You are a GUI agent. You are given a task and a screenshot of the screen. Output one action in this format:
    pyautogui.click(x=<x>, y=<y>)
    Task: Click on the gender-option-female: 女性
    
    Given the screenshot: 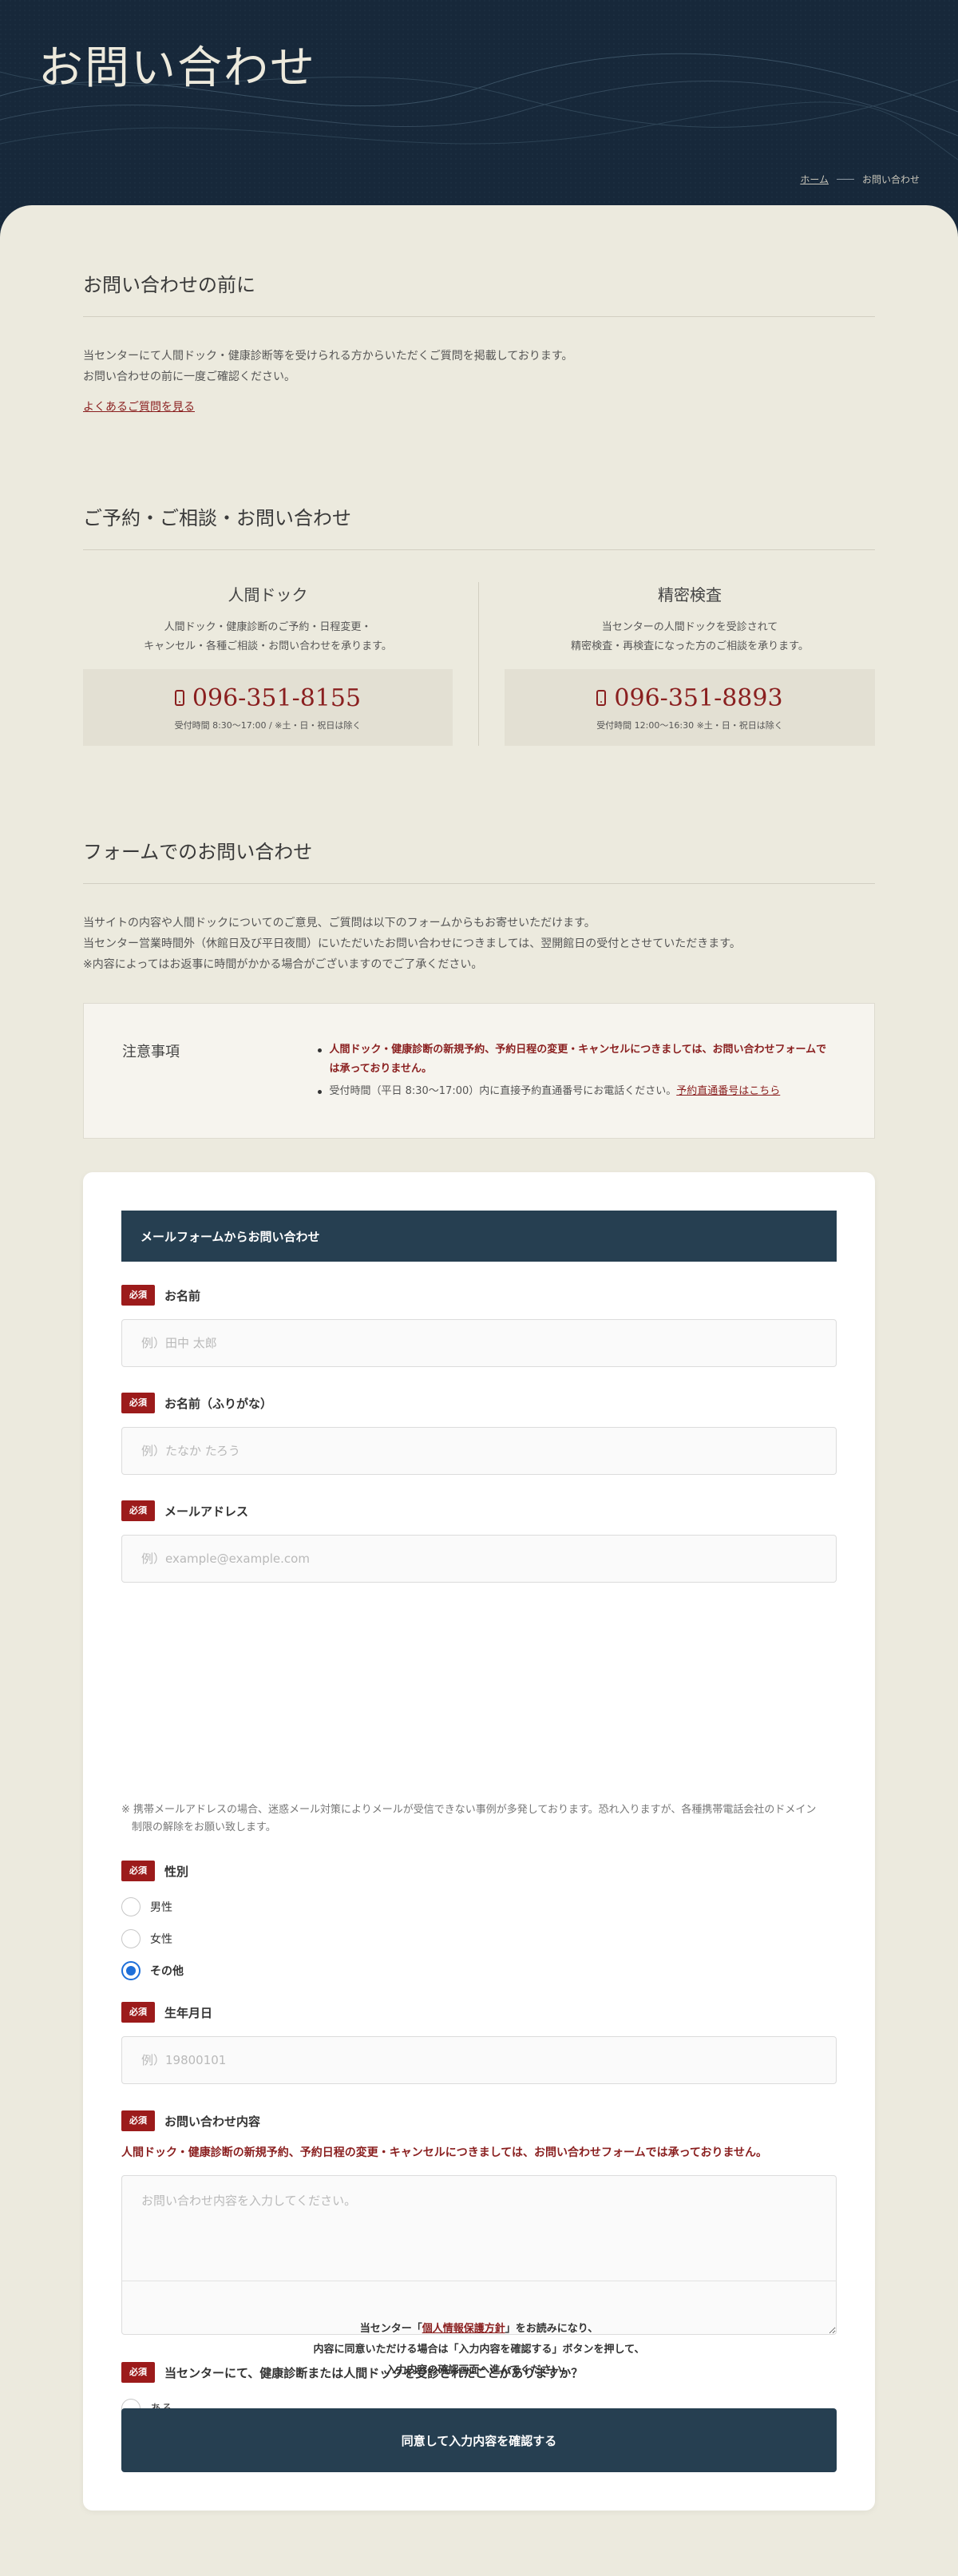 What is the action you would take?
    pyautogui.click(x=479, y=1939)
    